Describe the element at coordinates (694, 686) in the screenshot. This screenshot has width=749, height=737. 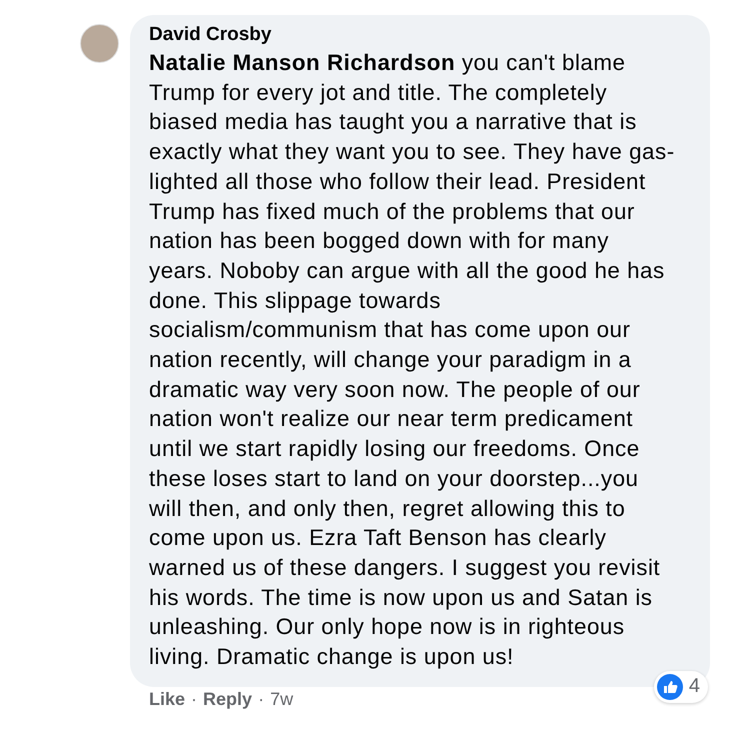
I see `reaction-count: 4` at that location.